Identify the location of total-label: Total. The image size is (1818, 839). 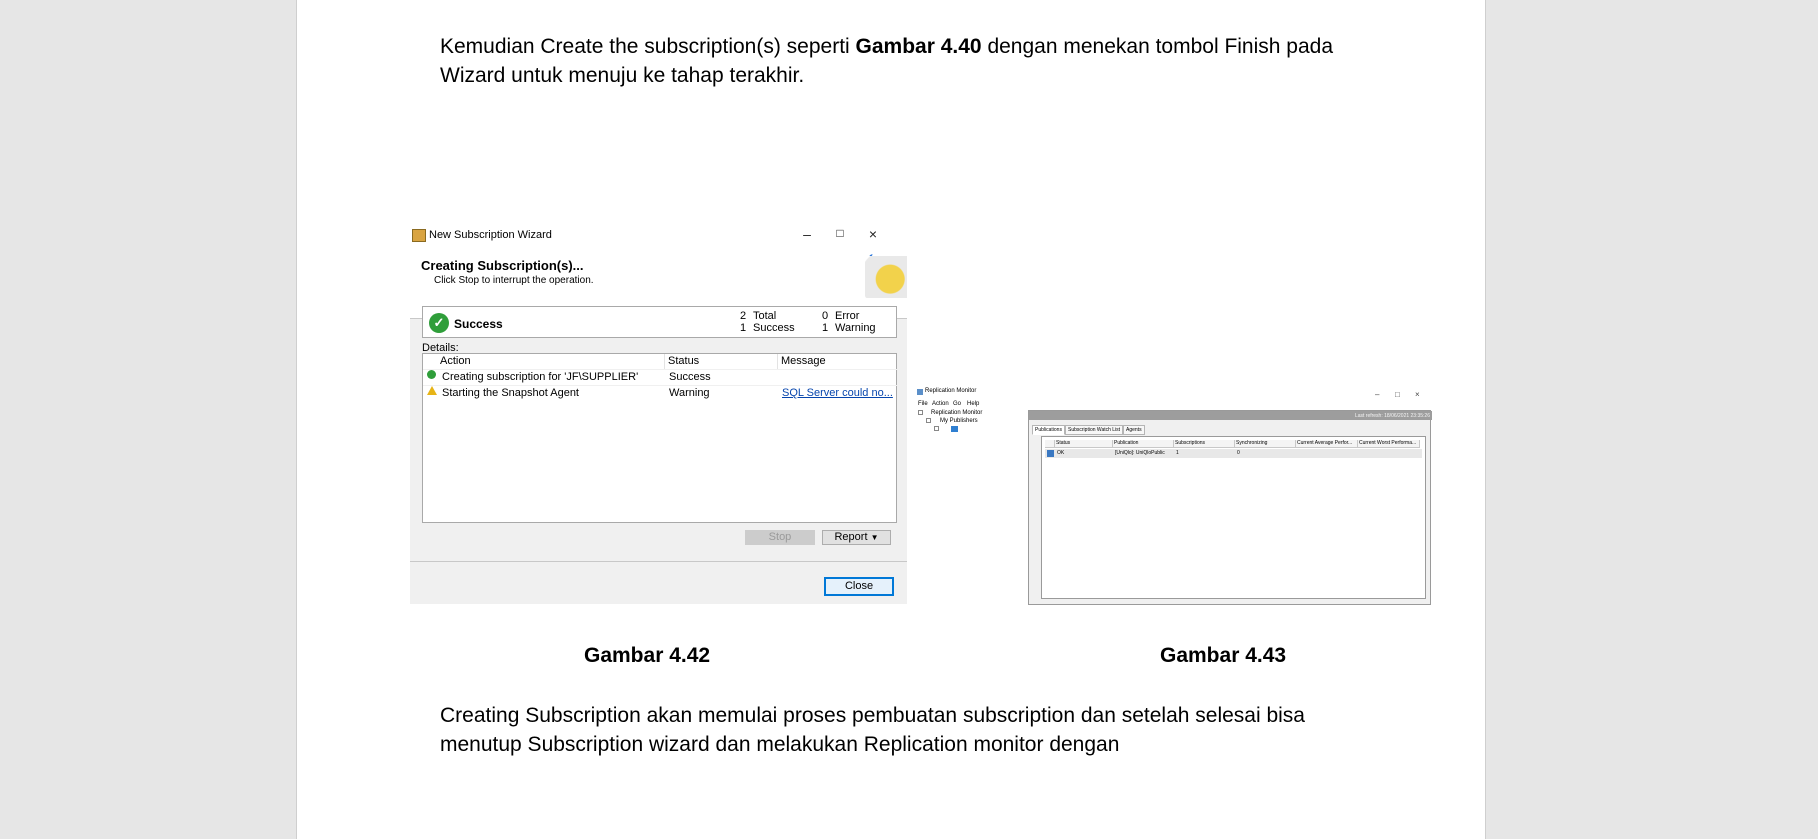
(765, 316).